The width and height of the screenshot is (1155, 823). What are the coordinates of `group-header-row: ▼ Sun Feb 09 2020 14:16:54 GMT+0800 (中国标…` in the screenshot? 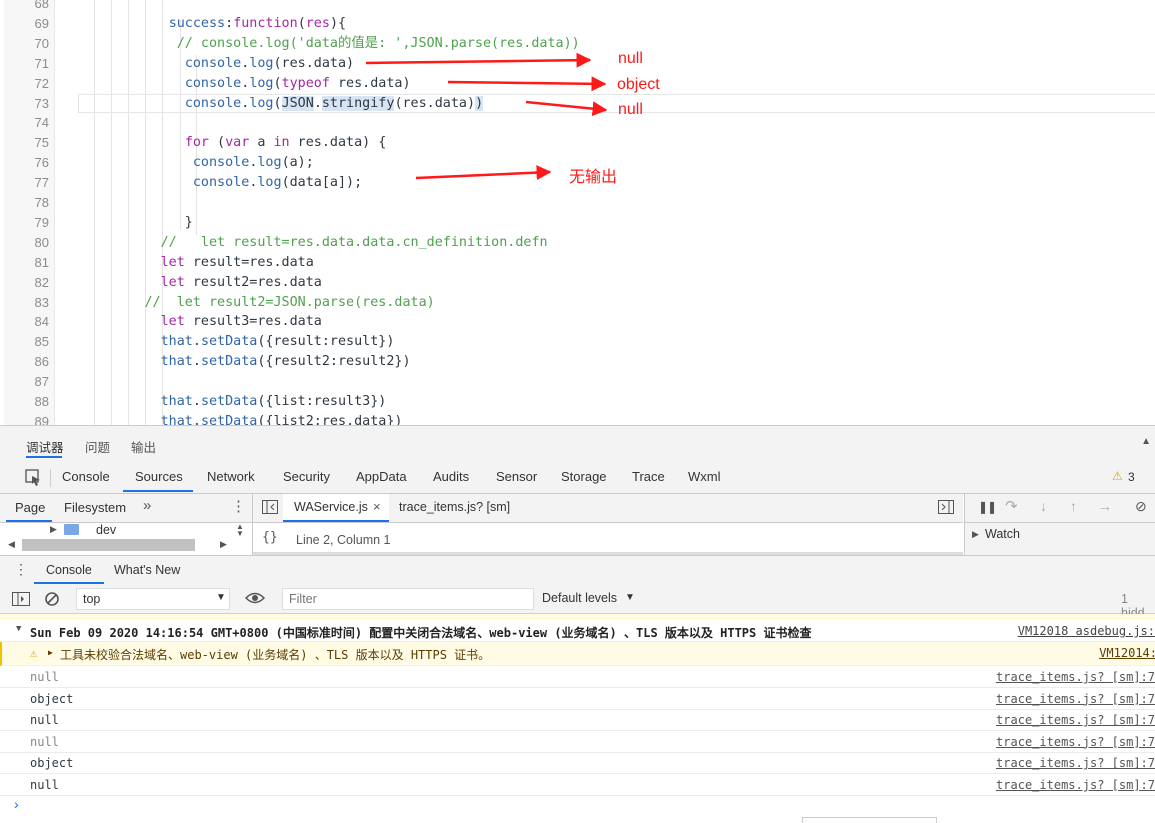 It's located at (577, 631).